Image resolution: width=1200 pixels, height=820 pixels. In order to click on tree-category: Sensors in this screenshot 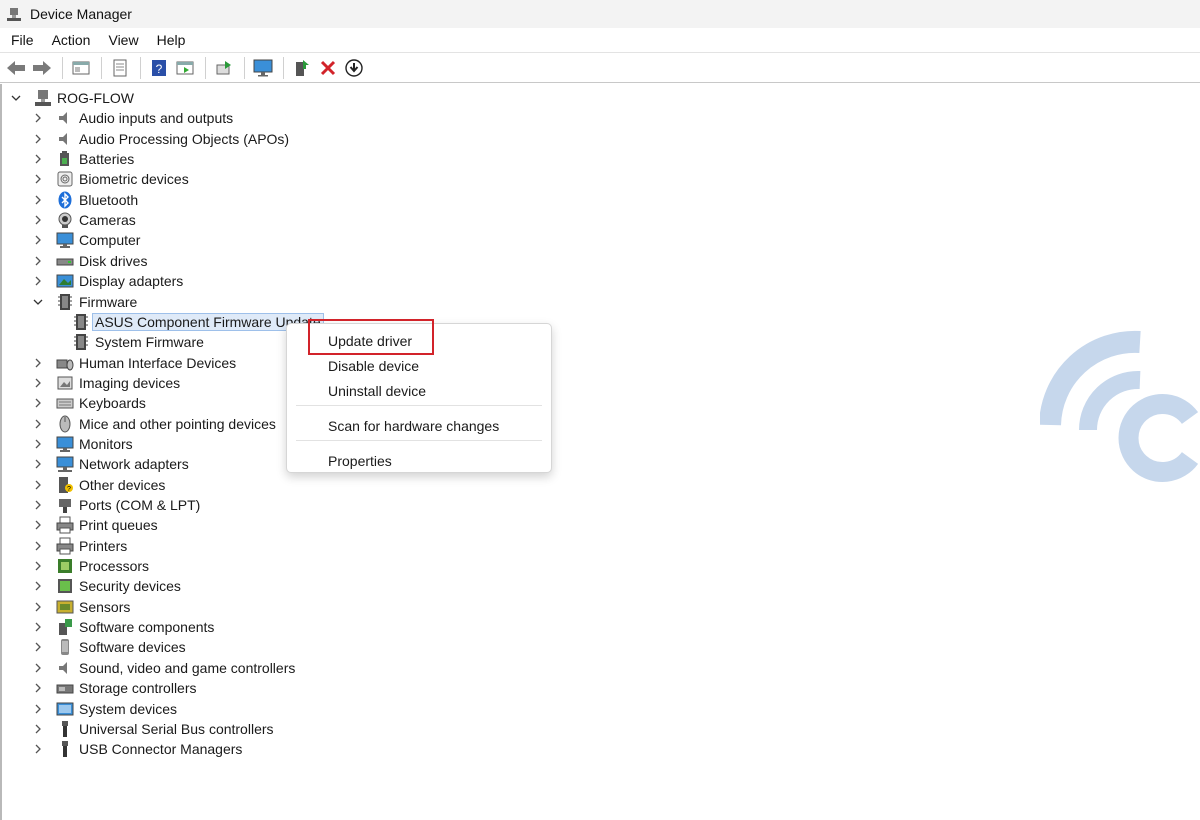, I will do `click(81, 607)`.